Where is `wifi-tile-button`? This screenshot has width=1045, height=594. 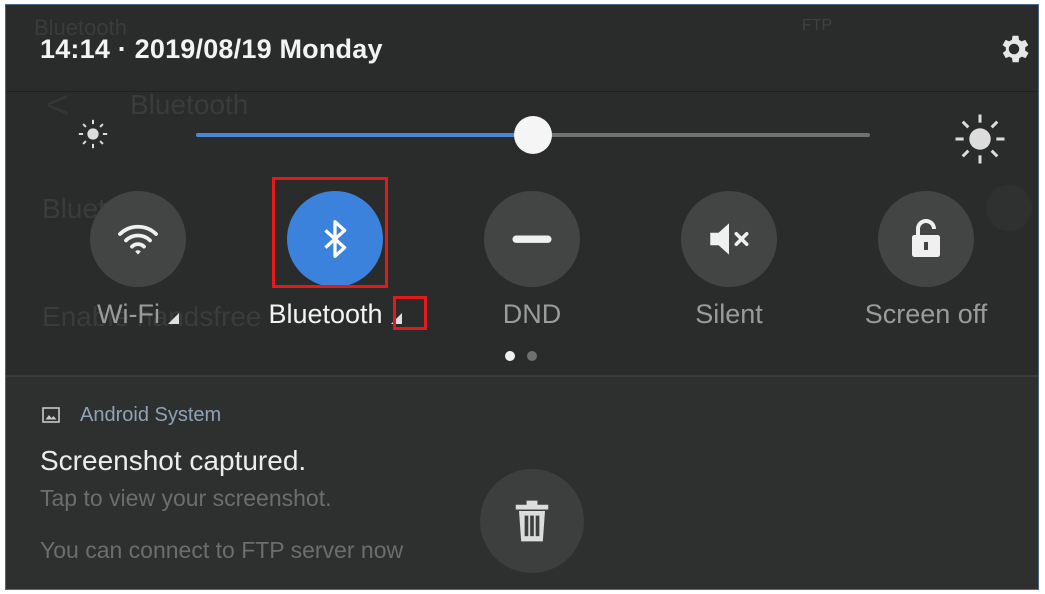
wifi-tile-button is located at coordinates (138, 239).